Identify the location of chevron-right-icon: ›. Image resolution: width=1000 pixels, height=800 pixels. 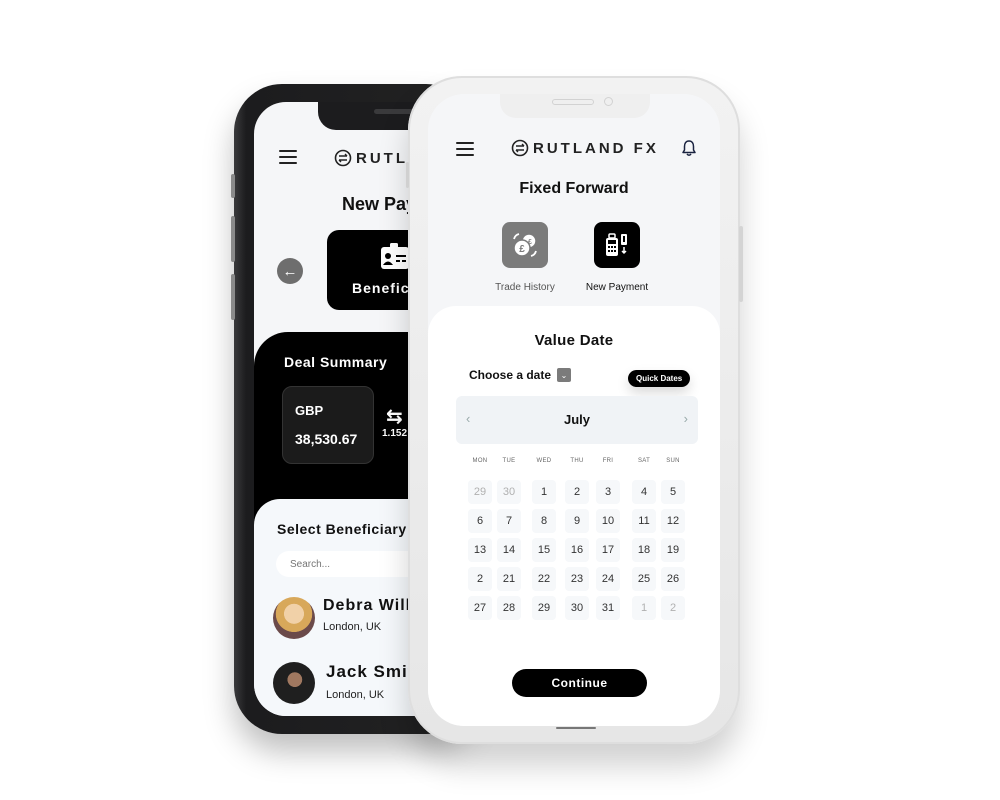
(686, 418).